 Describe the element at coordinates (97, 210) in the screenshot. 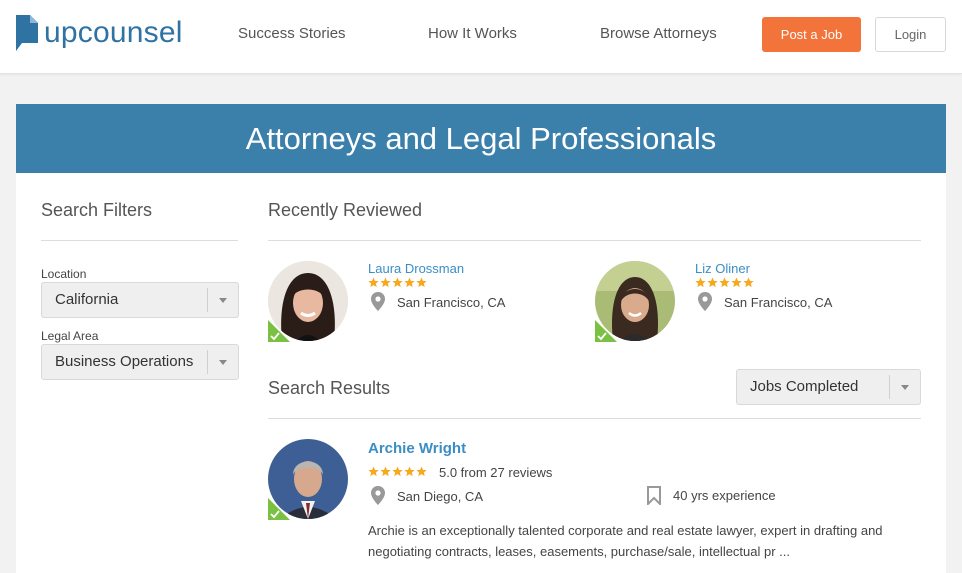

I see `search-filters-title: Search Filters` at that location.